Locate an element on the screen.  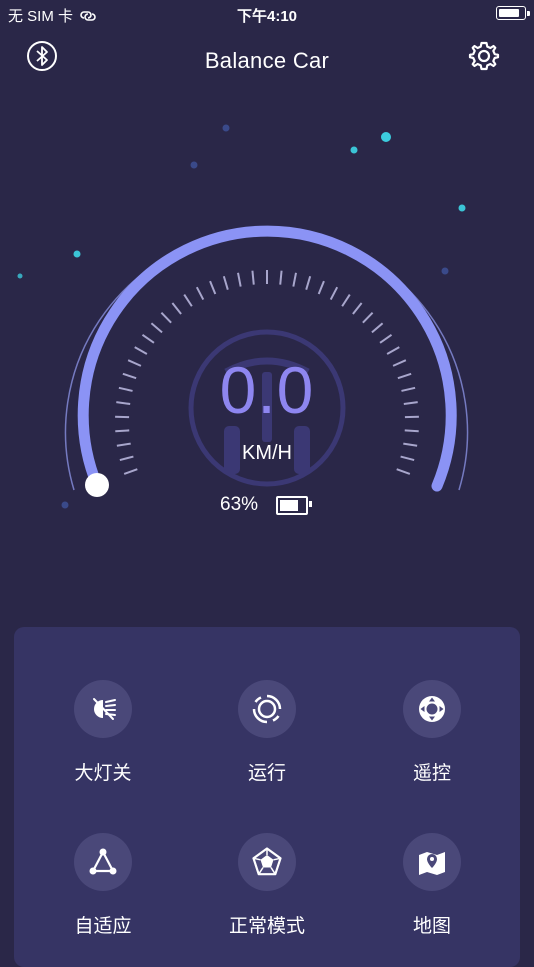
map-button is located at coordinates (432, 862).